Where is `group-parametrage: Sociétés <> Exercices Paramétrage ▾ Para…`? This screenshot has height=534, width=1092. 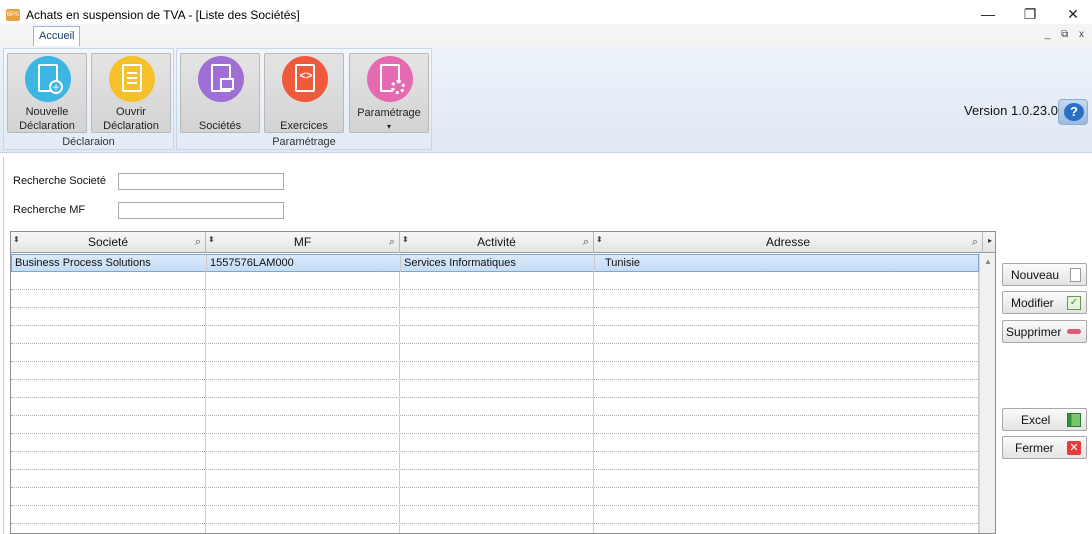
group-parametrage: Sociétés <> Exercices Paramétrage ▾ Para… is located at coordinates (304, 99).